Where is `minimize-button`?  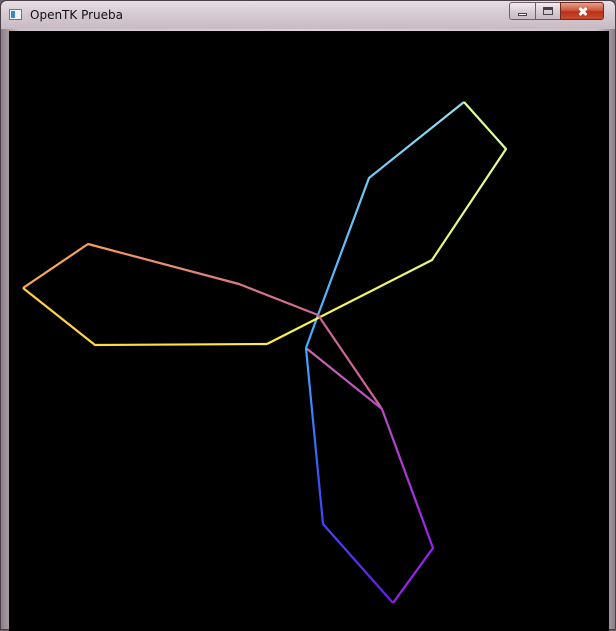
minimize-button is located at coordinates (522, 11).